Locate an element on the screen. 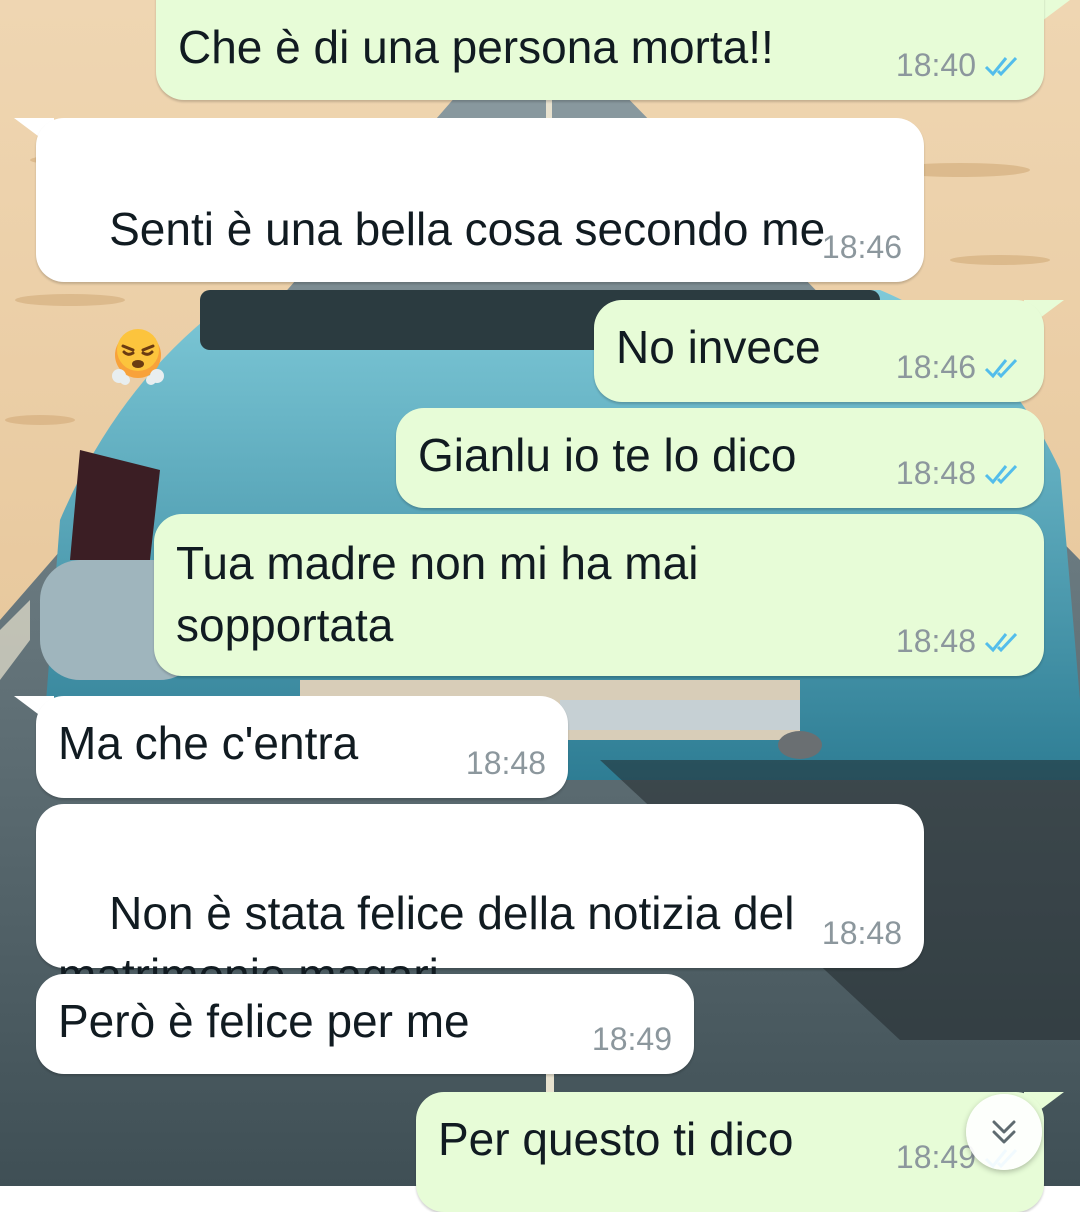 The height and width of the screenshot is (1212, 1080). double-chevron-down-icon is located at coordinates (1004, 1132).